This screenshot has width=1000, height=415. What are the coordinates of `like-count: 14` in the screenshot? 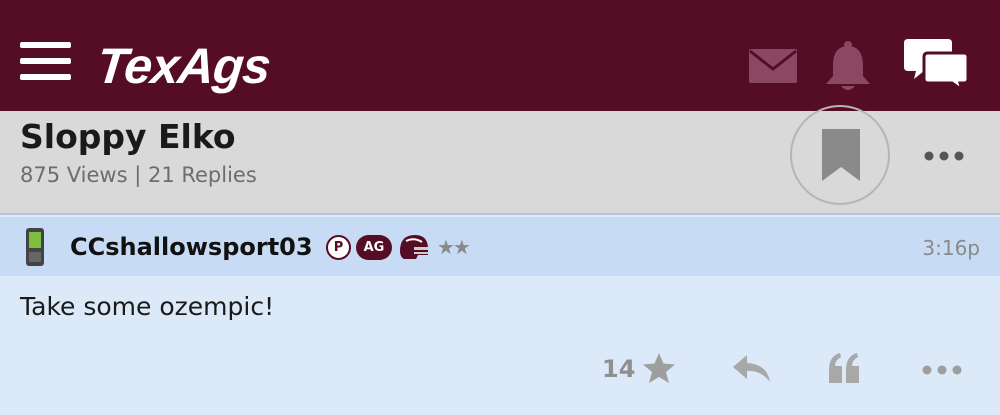 It's located at (619, 369).